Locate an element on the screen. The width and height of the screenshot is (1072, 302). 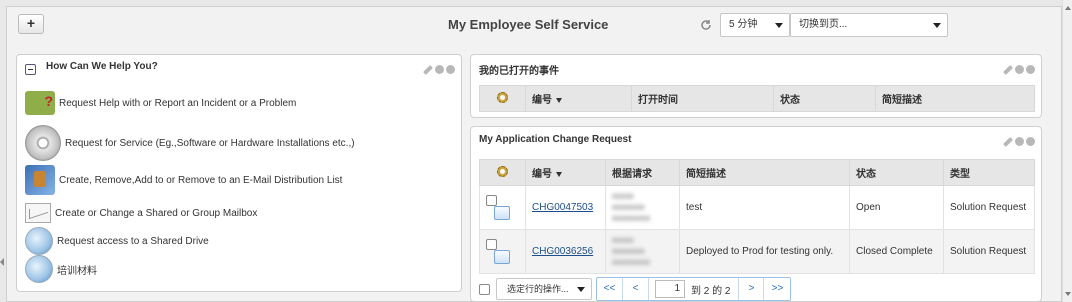
scroll-left-arrow-icon is located at coordinates (2, 262).